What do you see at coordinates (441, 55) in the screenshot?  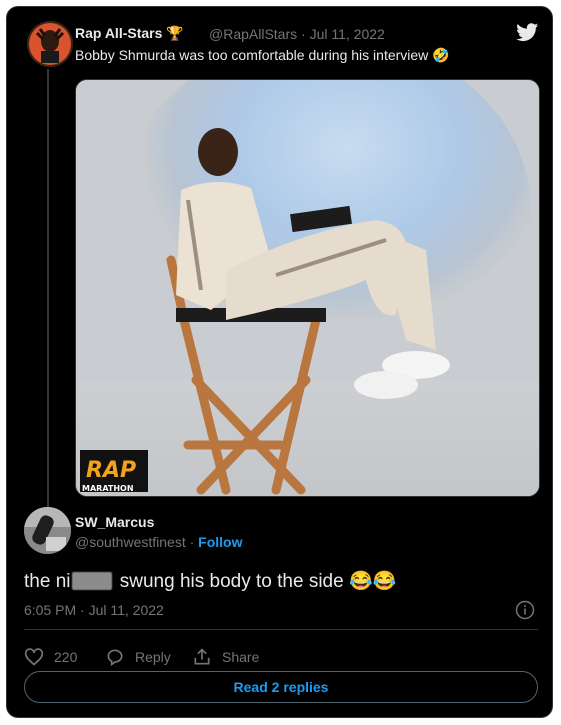 I see `rofl-emoji: 🤣` at bounding box center [441, 55].